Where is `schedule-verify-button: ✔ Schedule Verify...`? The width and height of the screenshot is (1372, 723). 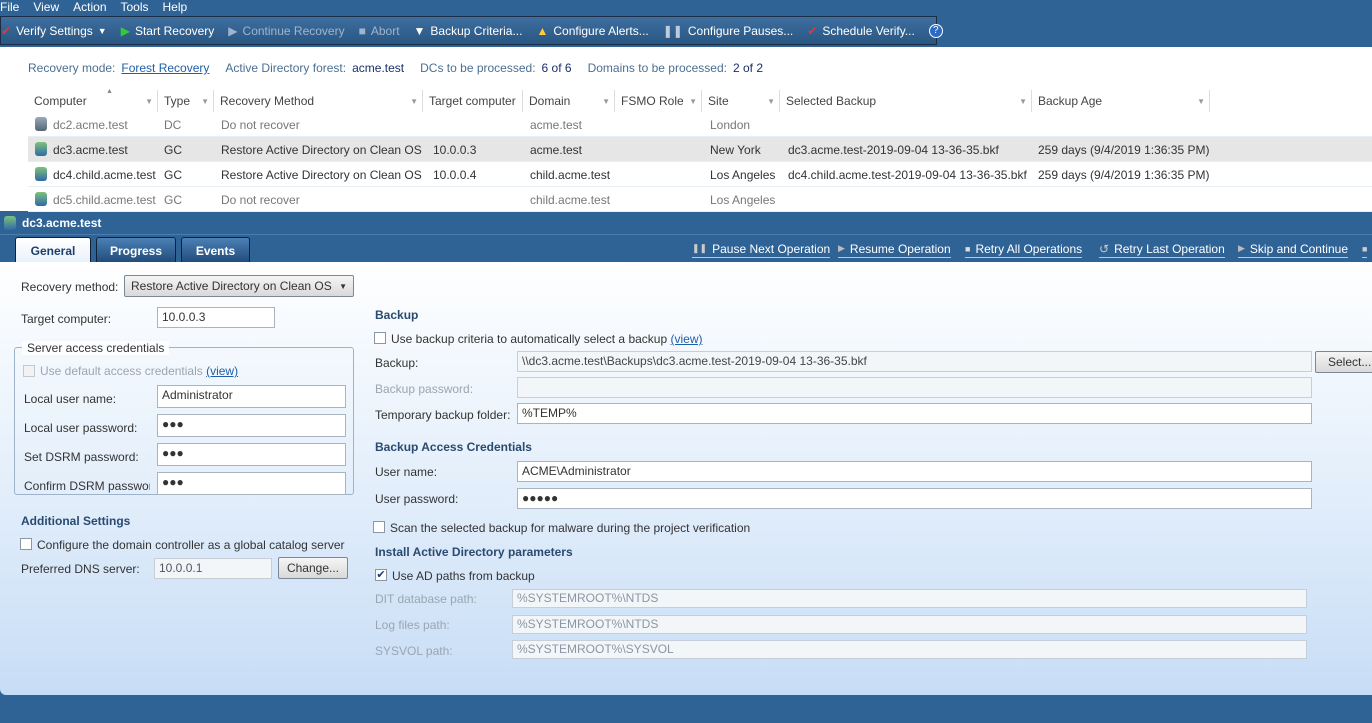
schedule-verify-button: ✔ Schedule Verify... is located at coordinates (861, 30).